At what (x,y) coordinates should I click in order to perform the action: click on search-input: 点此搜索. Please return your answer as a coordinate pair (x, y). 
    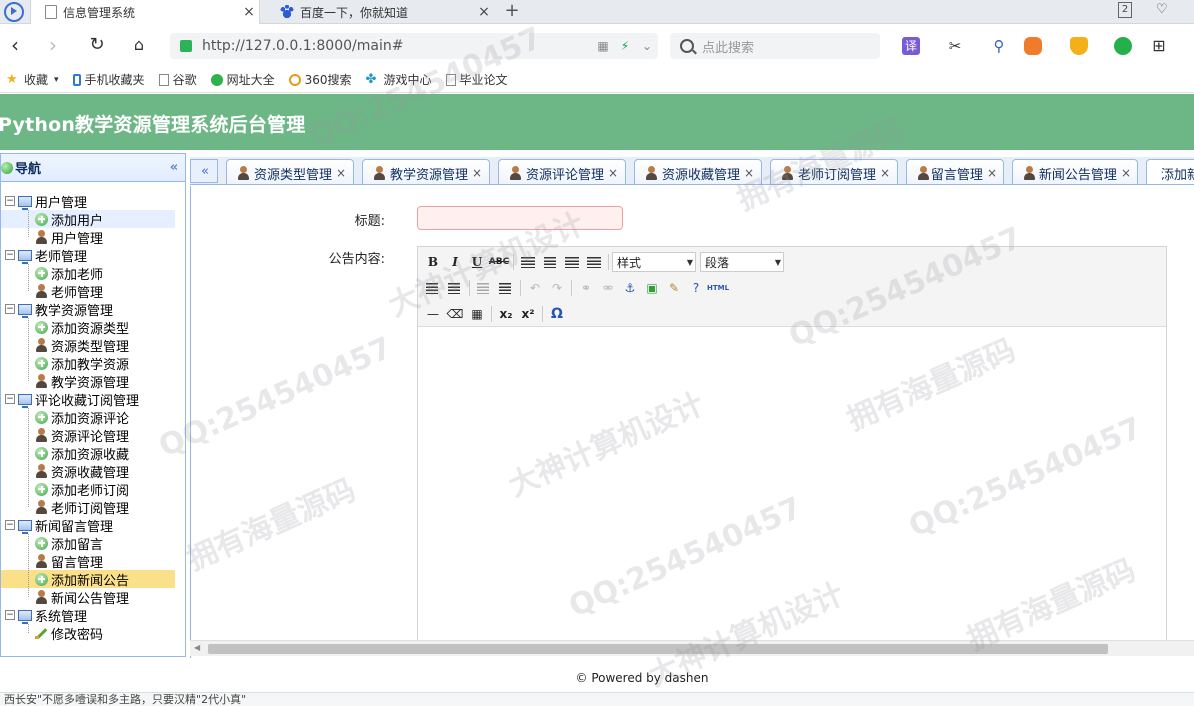
    Looking at the image, I should click on (728, 46).